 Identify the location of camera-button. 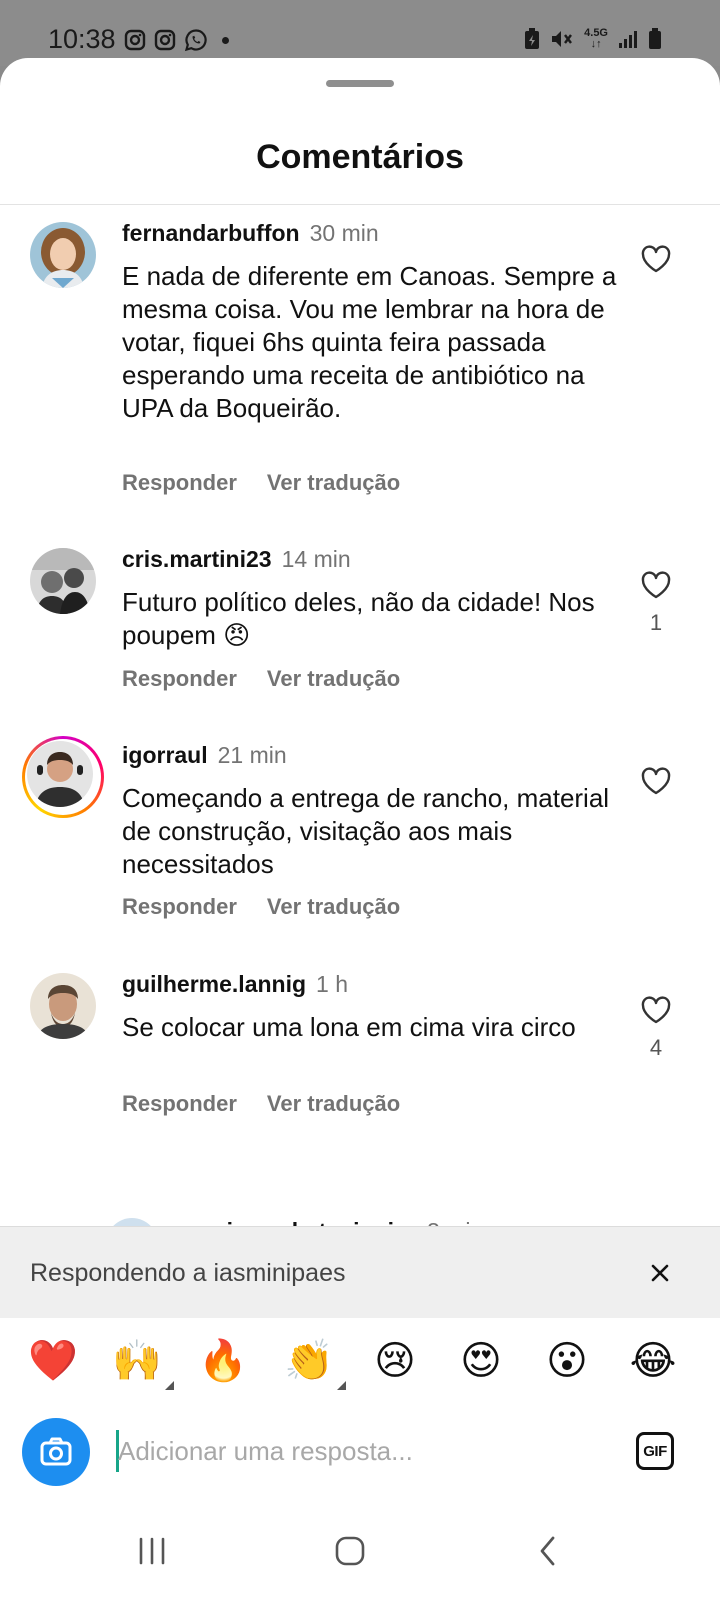
(56, 1452).